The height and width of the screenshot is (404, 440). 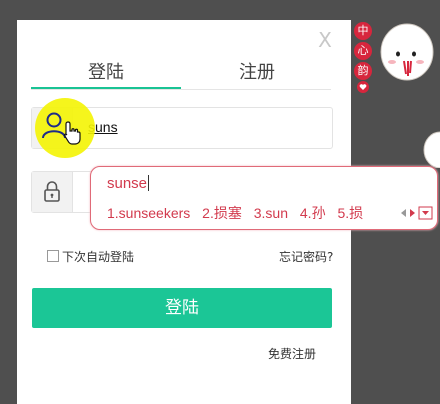 I want to click on tab-divider, so click(x=181, y=89).